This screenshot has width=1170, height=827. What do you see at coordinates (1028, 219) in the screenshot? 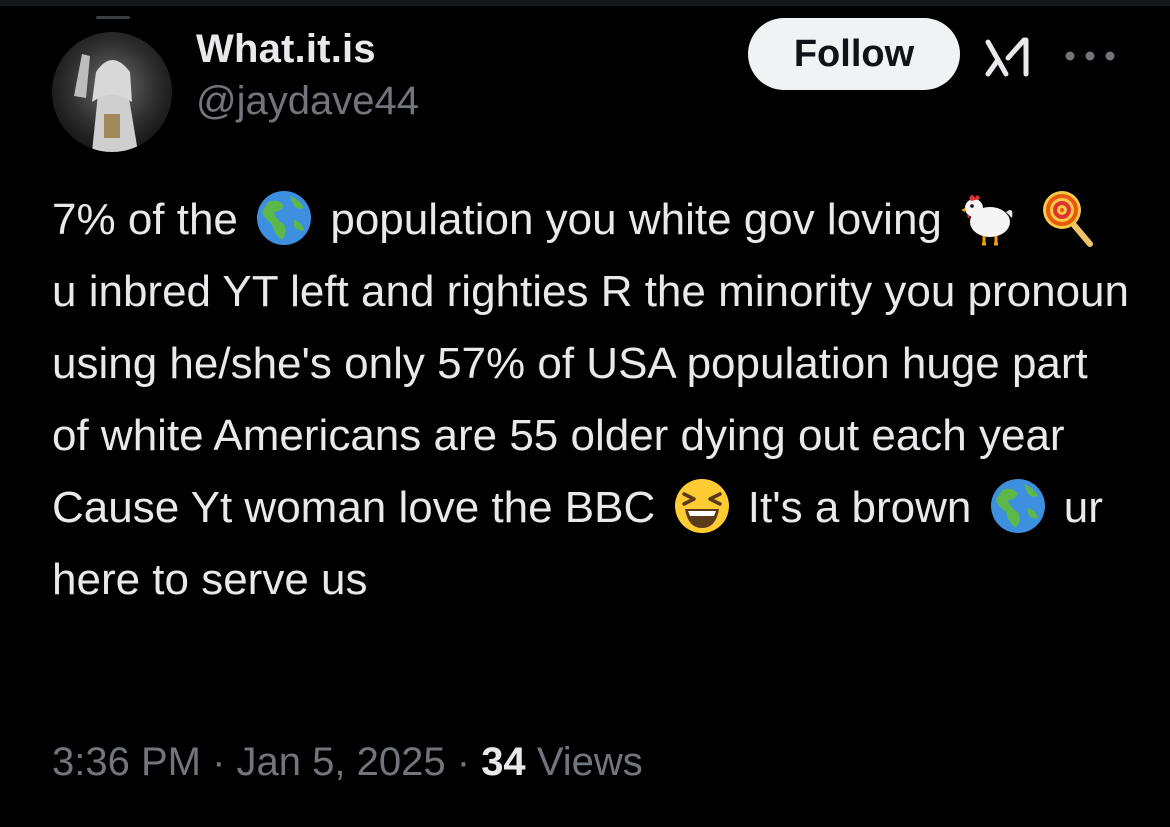
I see `tweet-text-segment` at bounding box center [1028, 219].